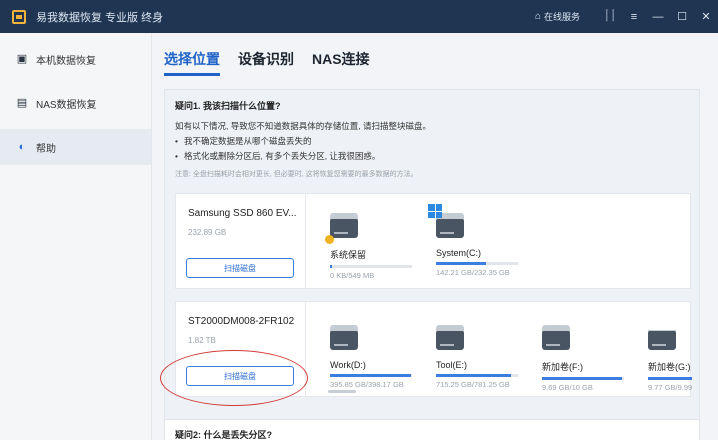 This screenshot has height=440, width=718. What do you see at coordinates (658, 17) in the screenshot?
I see `minimize-button: —` at bounding box center [658, 17].